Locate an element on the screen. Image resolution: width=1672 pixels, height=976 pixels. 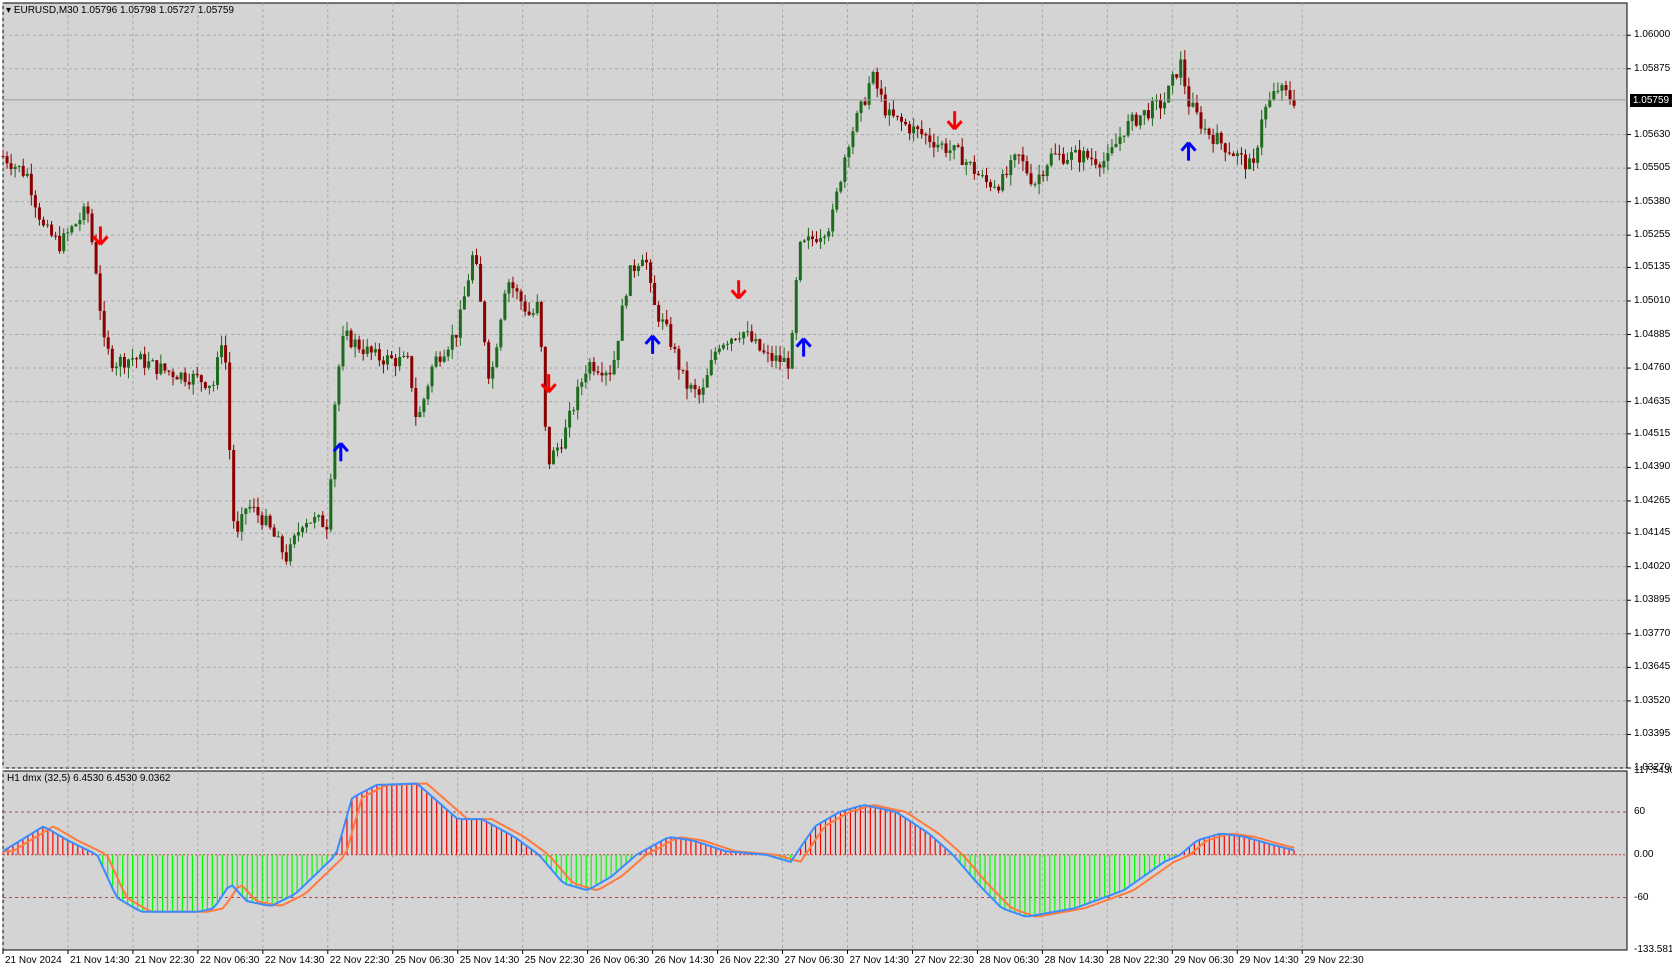
price-tick-label: 1.05505 is located at coordinates (1652, 168).